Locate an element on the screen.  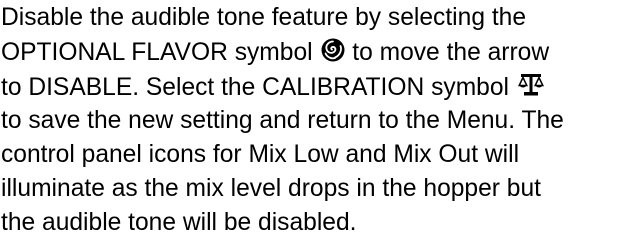
paragraph-line-2-text: OPTIONAL FLAVOR symbol is located at coordinates (160, 52).